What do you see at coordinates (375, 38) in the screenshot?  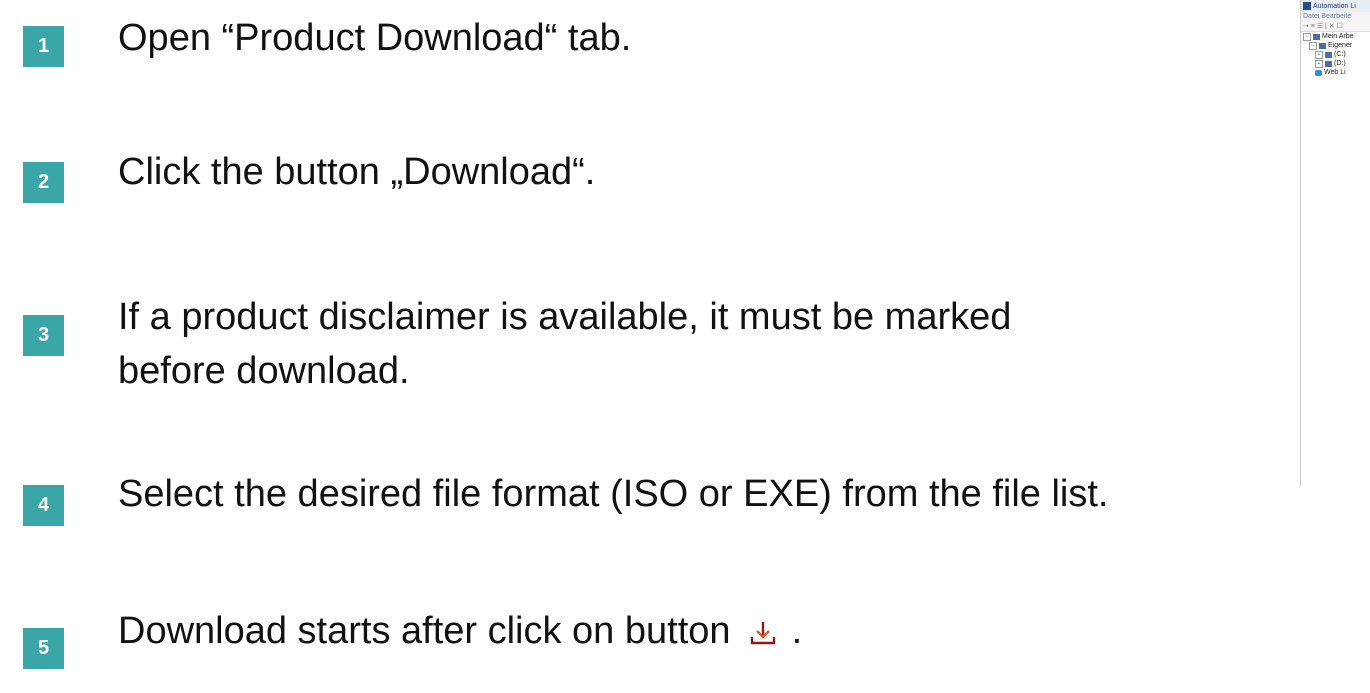 I see `step-text: Open “Product Download“ tab.` at bounding box center [375, 38].